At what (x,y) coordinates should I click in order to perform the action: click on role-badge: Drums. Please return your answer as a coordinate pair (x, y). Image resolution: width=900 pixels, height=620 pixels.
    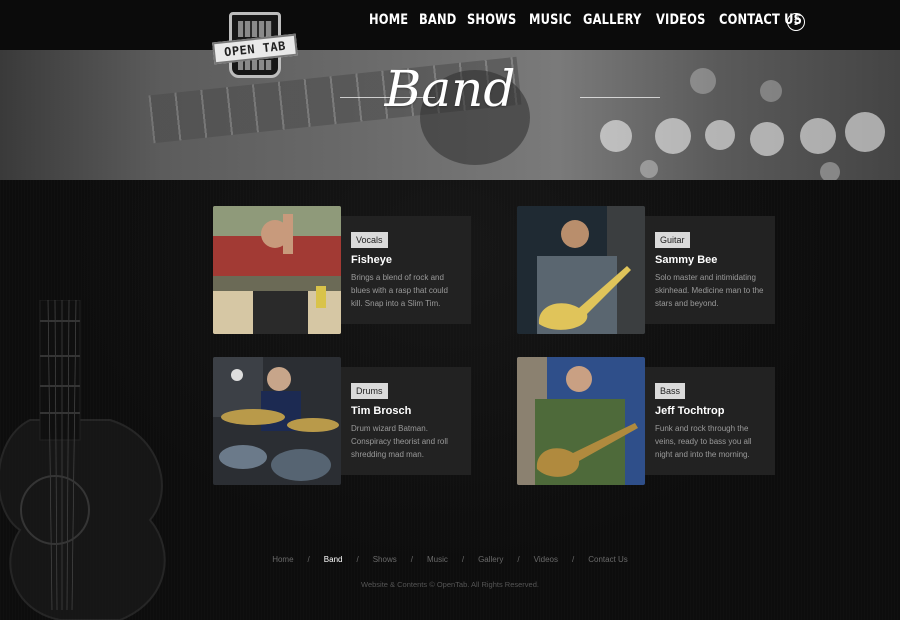
    Looking at the image, I should click on (369, 391).